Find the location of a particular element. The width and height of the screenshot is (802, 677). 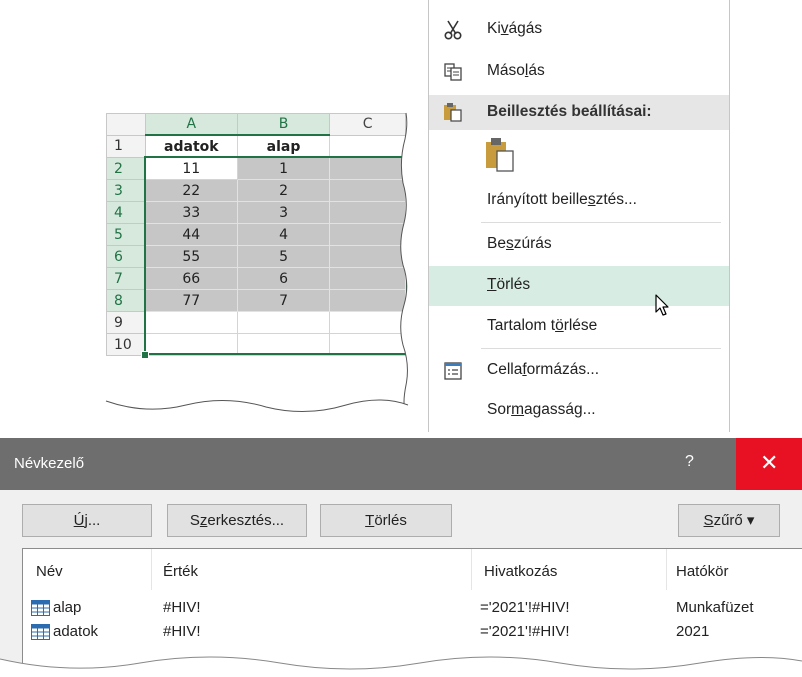

paste-options-header: Beillesztés beállításai: is located at coordinates (579, 112).